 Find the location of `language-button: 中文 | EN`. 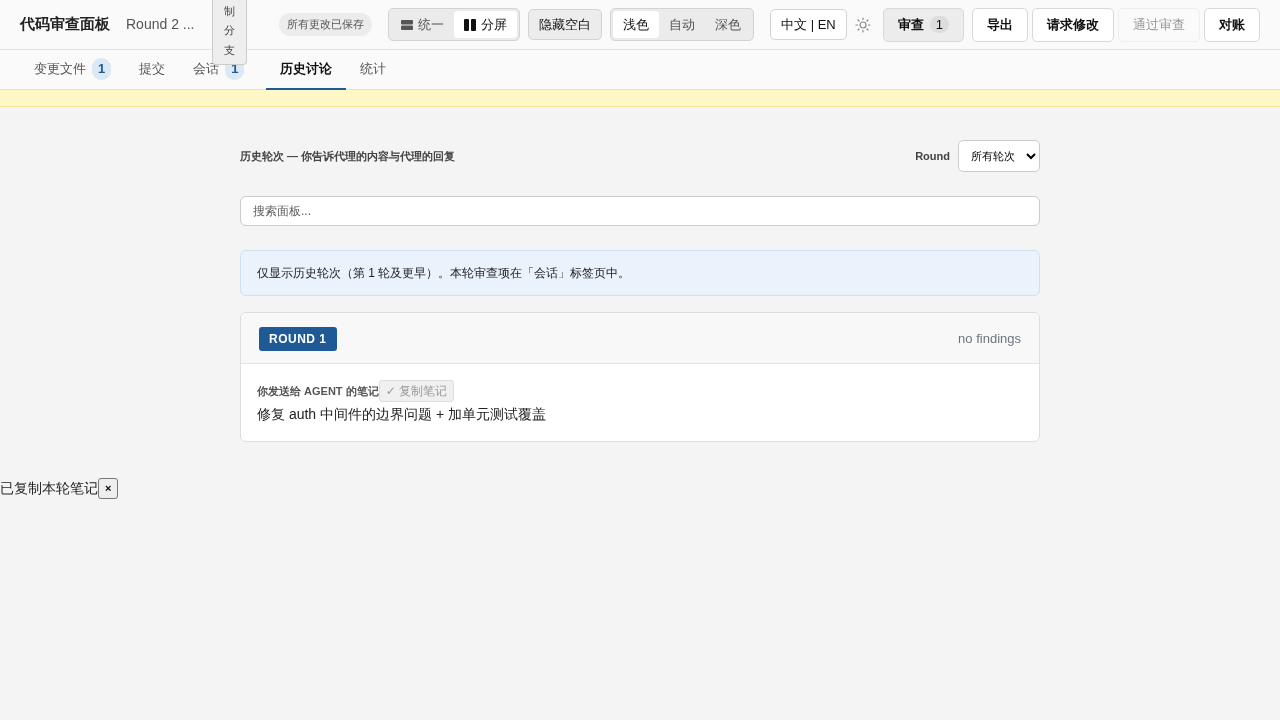

language-button: 中文 | EN is located at coordinates (808, 24).